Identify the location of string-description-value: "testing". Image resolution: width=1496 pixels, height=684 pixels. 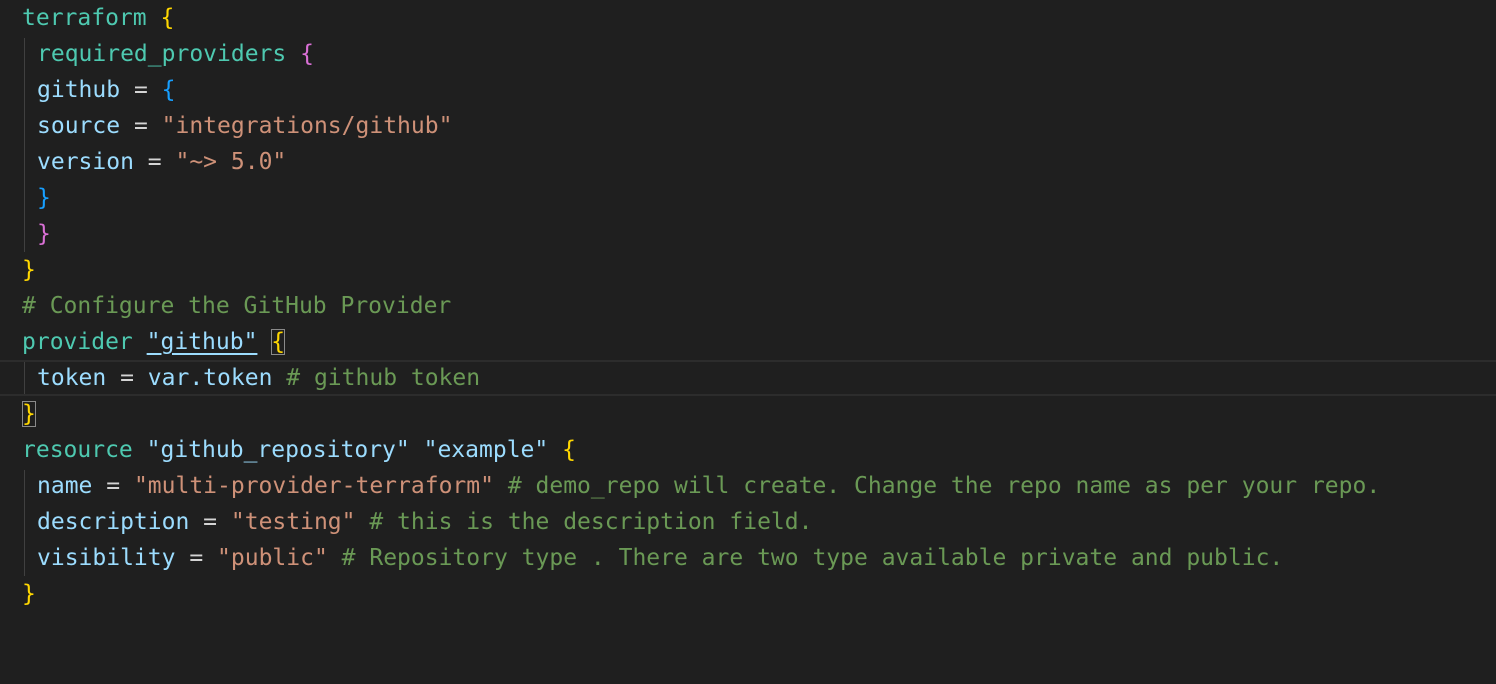
(293, 522).